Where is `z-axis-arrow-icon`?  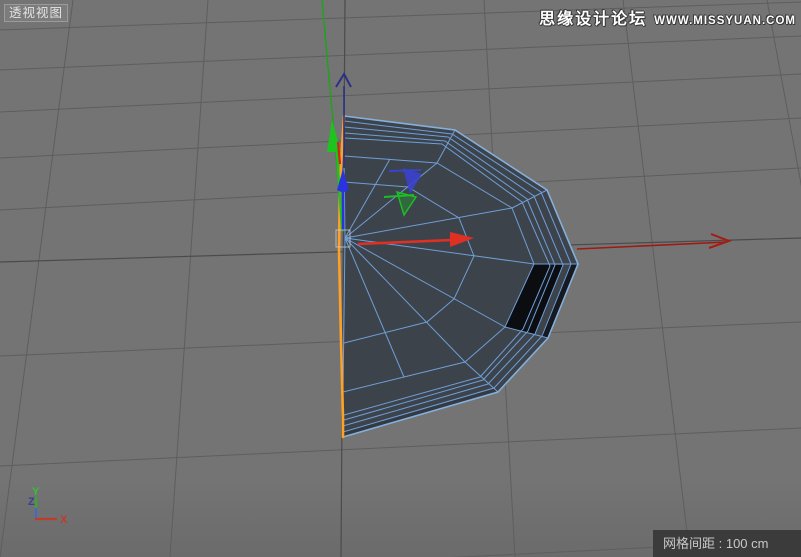 z-axis-arrow-icon is located at coordinates (343, 79).